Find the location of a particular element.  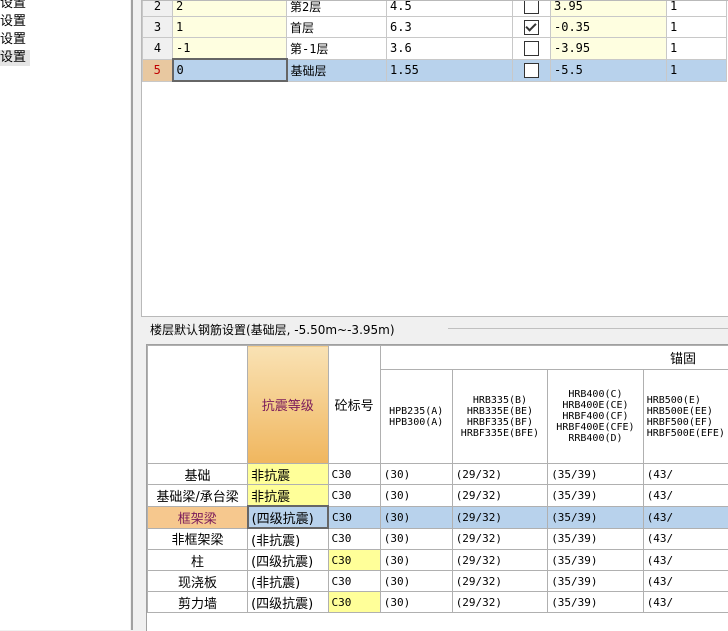

floor-height-cell: 3.6 is located at coordinates (450, 49).